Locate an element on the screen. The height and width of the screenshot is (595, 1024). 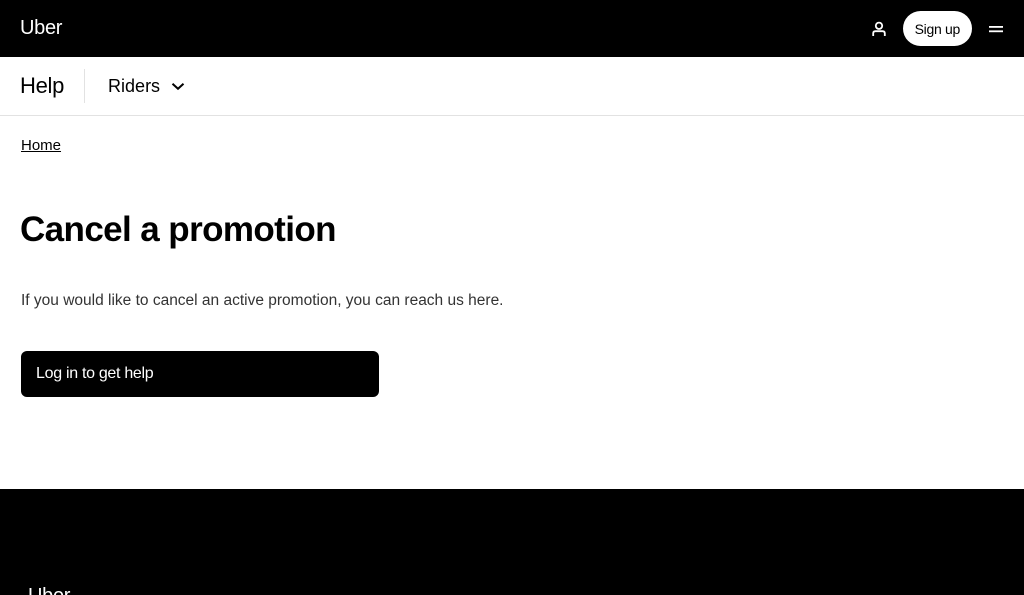
user-icon is located at coordinates (879, 29).